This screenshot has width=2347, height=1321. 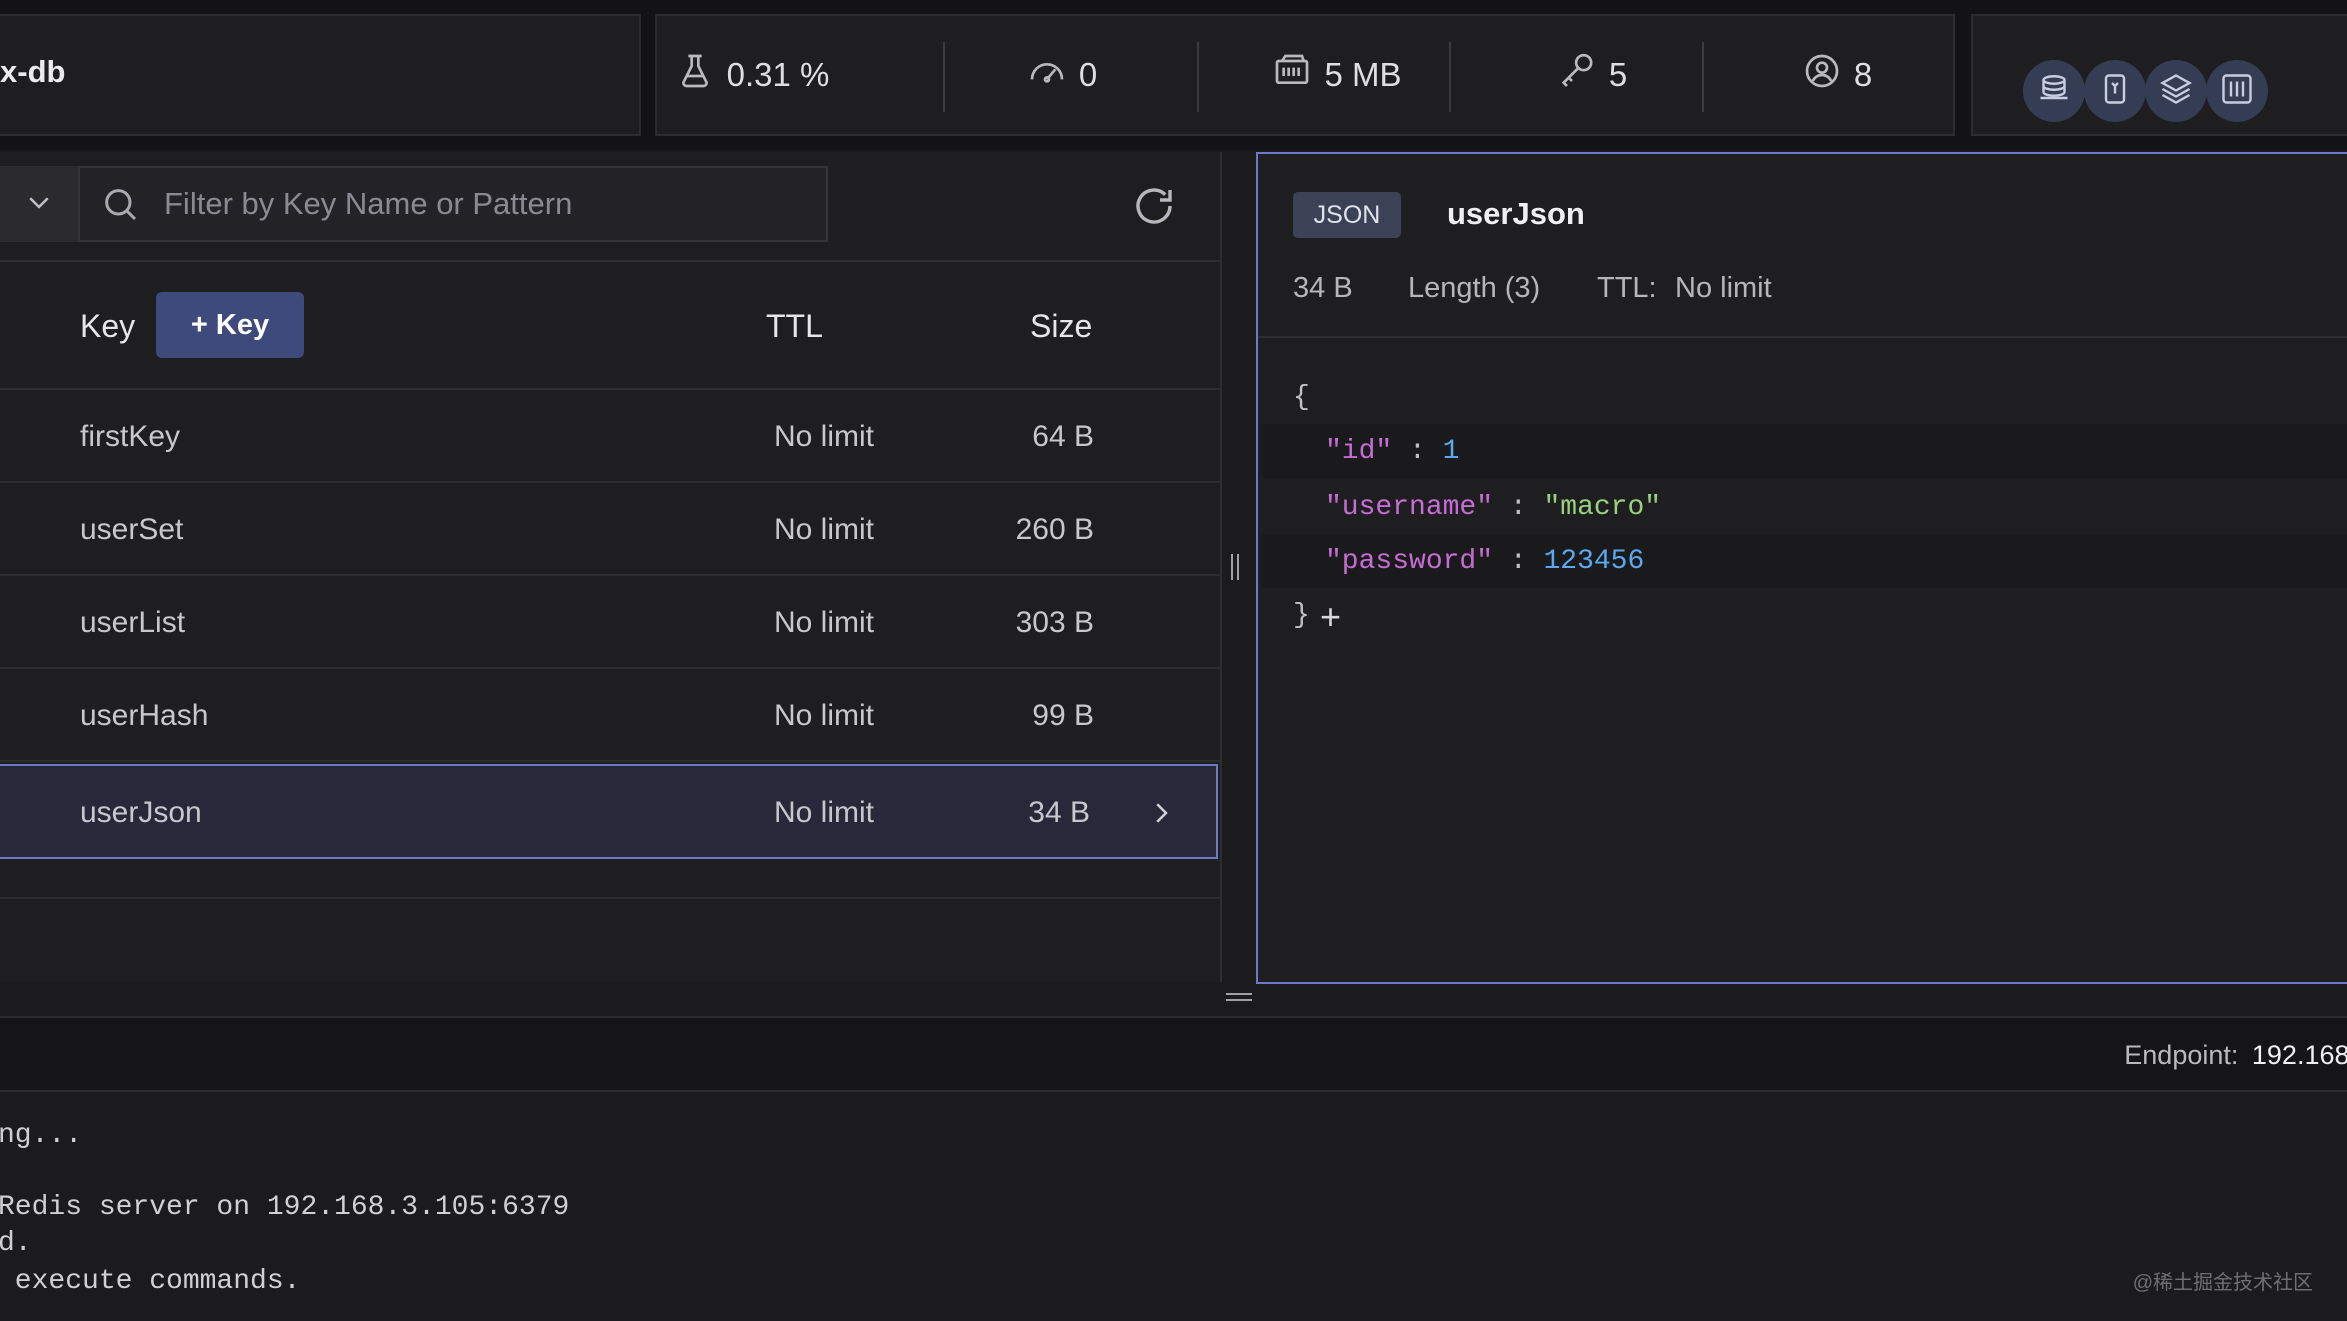 What do you see at coordinates (1235, 567) in the screenshot?
I see `vertical-resize-handle` at bounding box center [1235, 567].